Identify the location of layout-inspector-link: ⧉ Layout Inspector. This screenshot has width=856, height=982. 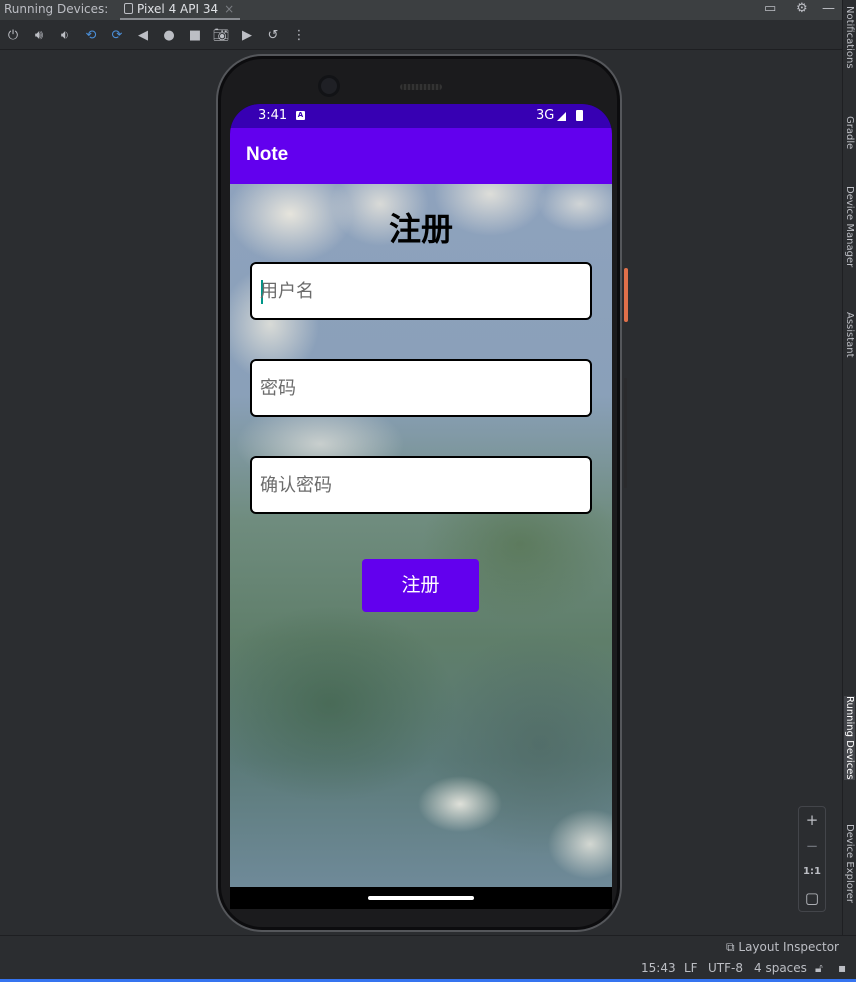
(782, 947).